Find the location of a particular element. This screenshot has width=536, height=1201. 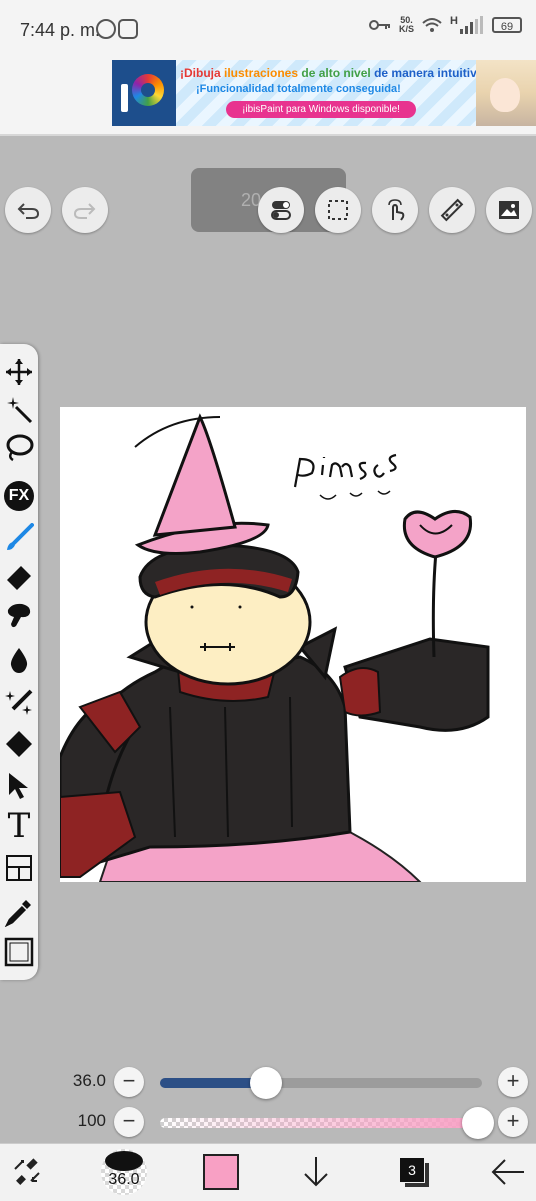

move-arrows-icon is located at coordinates (19, 372).